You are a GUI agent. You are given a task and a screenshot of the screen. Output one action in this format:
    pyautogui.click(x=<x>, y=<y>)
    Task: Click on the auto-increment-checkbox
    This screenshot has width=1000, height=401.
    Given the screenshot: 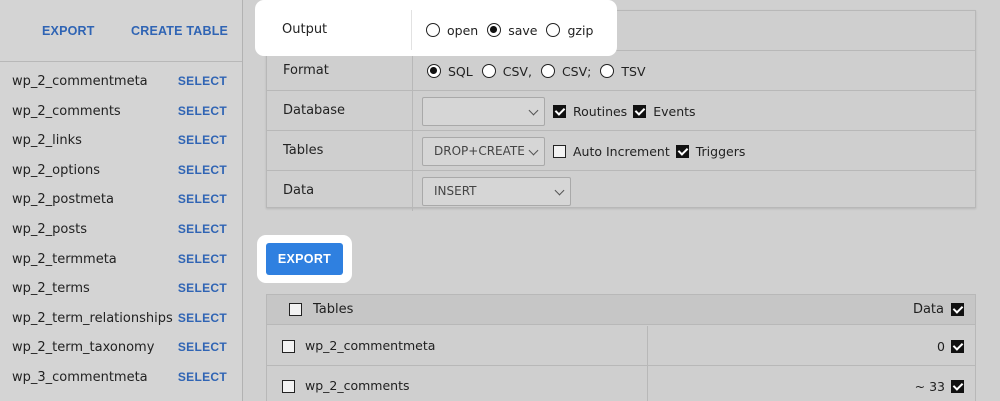 What is the action you would take?
    pyautogui.click(x=559, y=151)
    